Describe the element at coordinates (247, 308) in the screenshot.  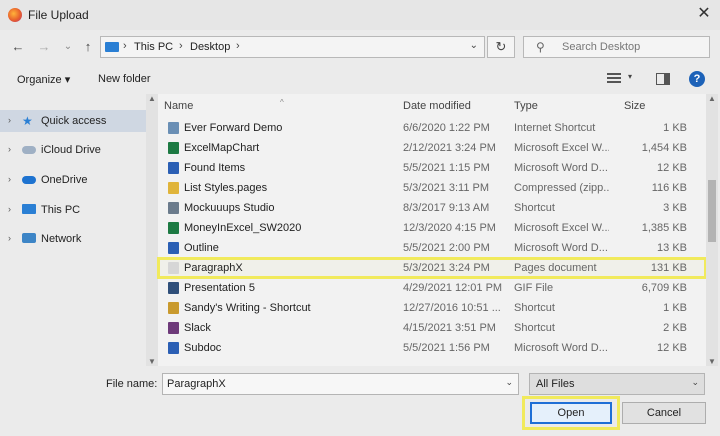
I see `file-name: Sandy's Writing - Shortcut` at that location.